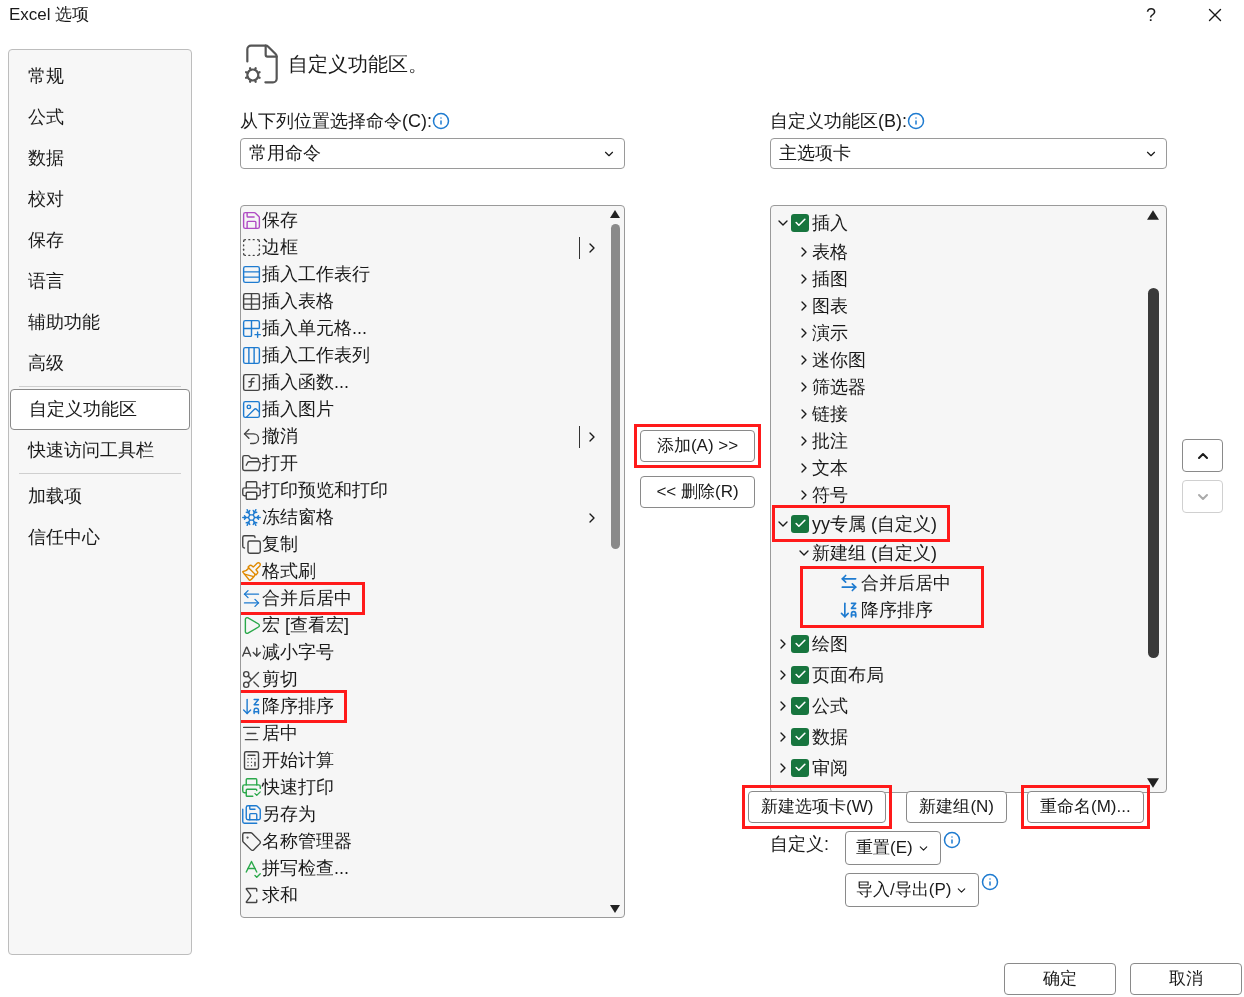  Describe the element at coordinates (100, 76) in the screenshot. I see `sidebar-item: 常规` at that location.